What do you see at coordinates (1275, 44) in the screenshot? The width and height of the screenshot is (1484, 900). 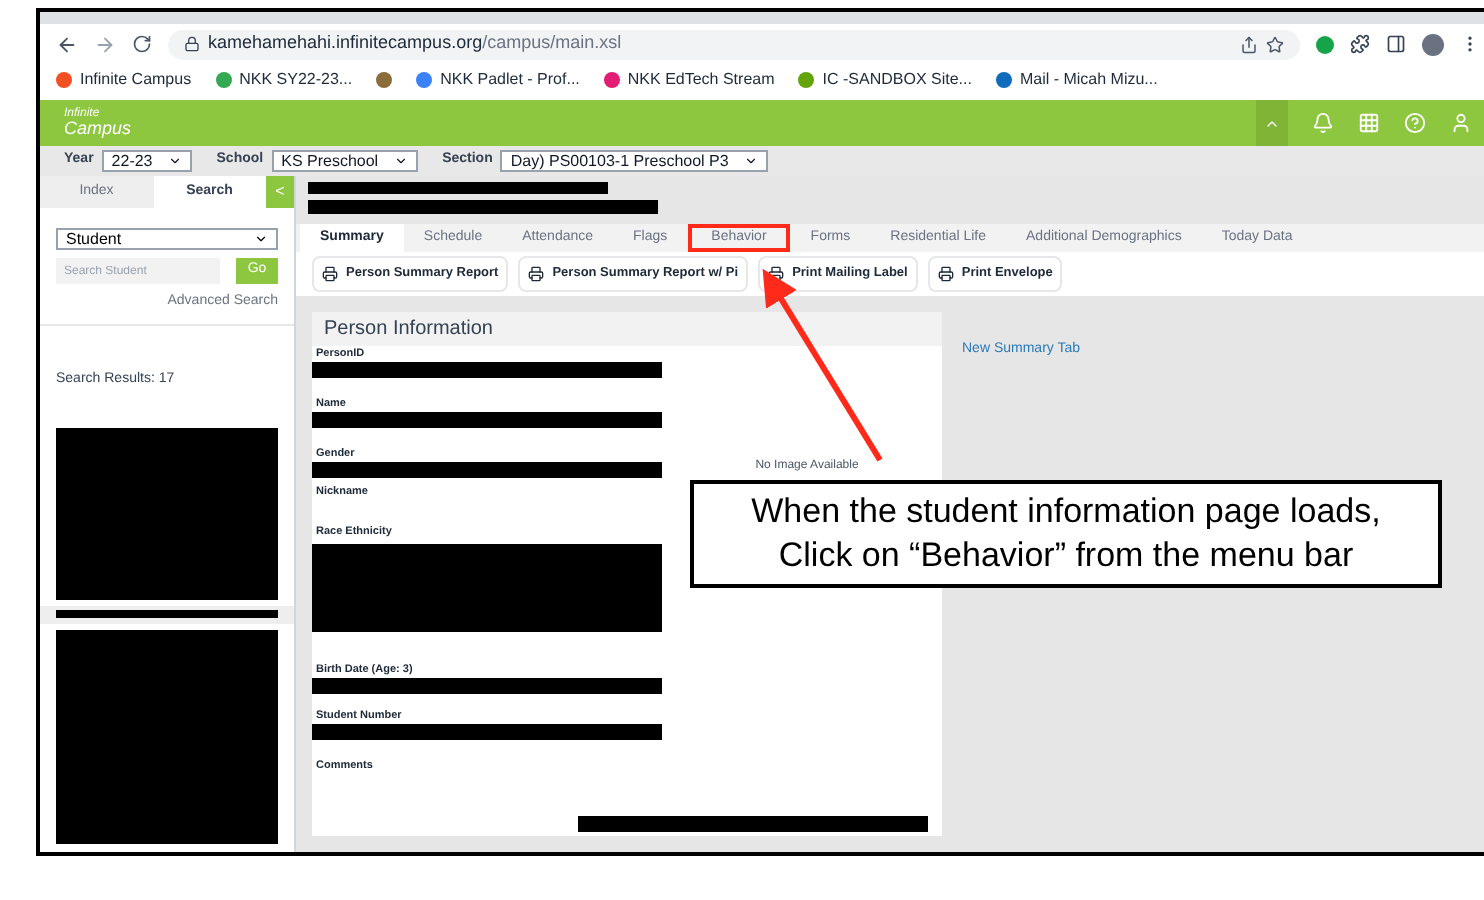 I see `star-icon` at bounding box center [1275, 44].